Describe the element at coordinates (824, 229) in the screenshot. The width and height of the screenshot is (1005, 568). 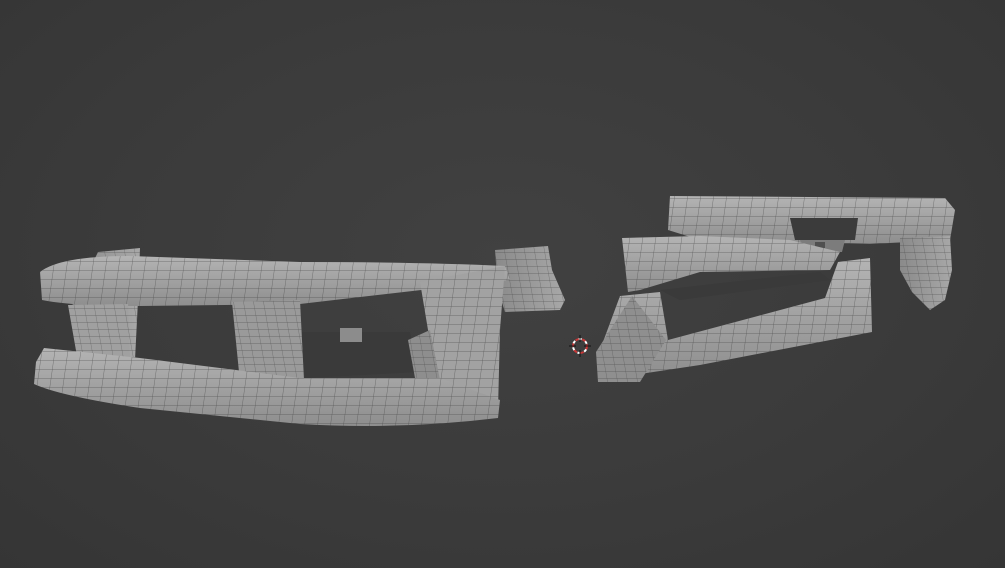
I see `rear-bumper-plate-recess` at that location.